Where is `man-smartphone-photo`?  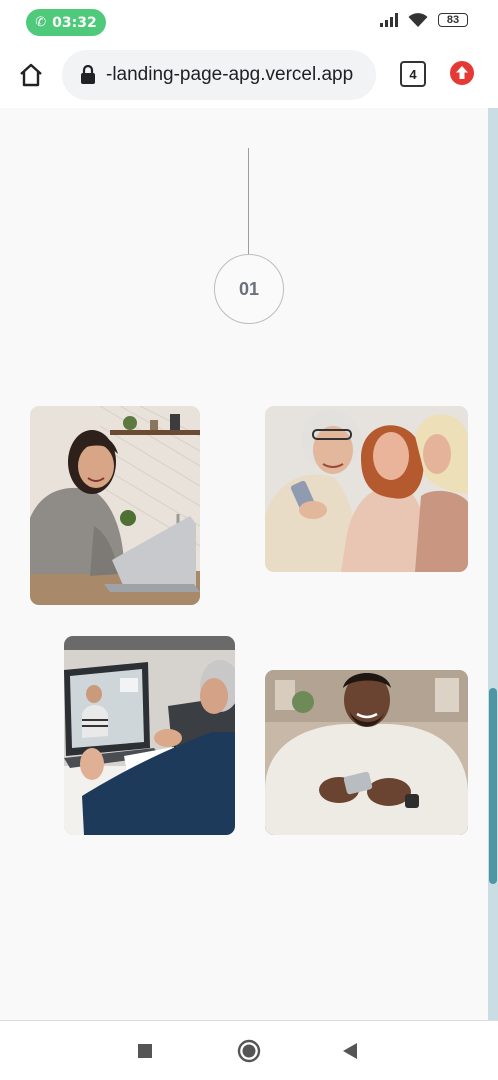 man-smartphone-photo is located at coordinates (366, 752).